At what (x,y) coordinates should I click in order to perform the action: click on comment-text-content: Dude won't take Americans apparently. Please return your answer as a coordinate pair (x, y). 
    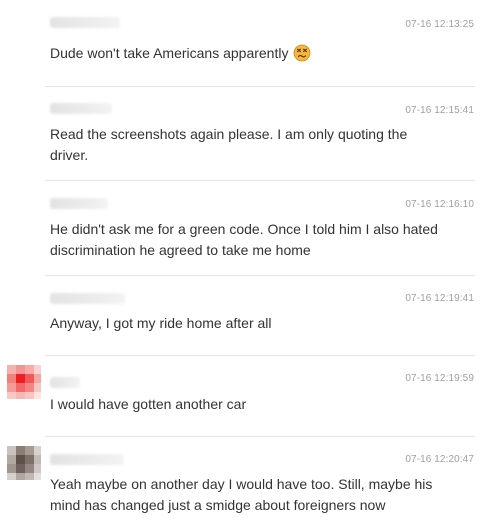
    Looking at the image, I should click on (169, 53).